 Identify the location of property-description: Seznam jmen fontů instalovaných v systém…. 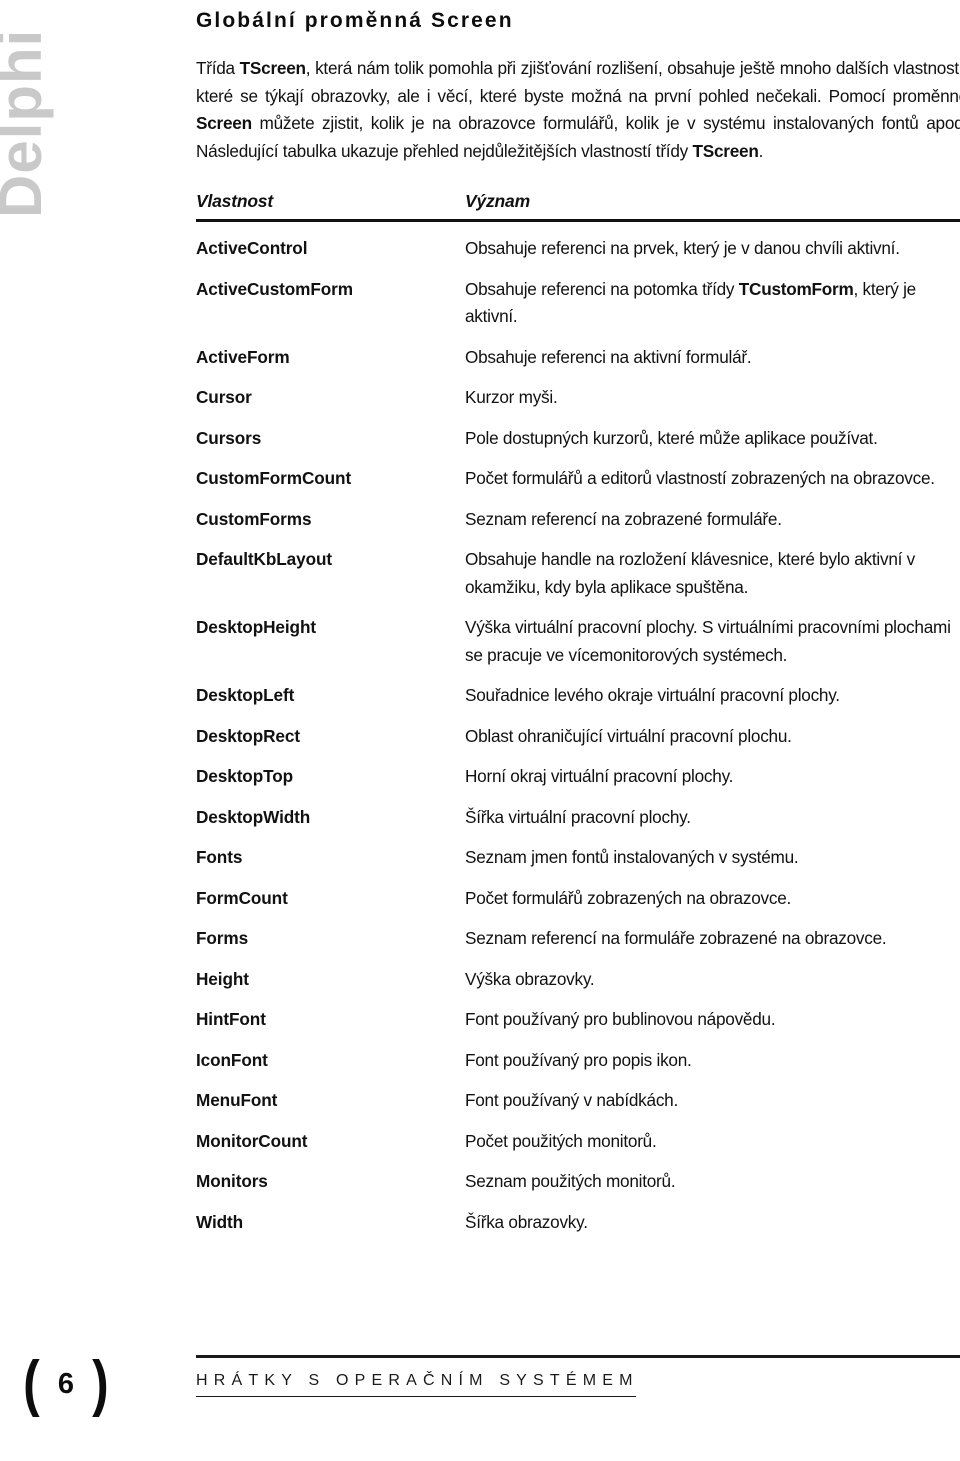
(632, 857).